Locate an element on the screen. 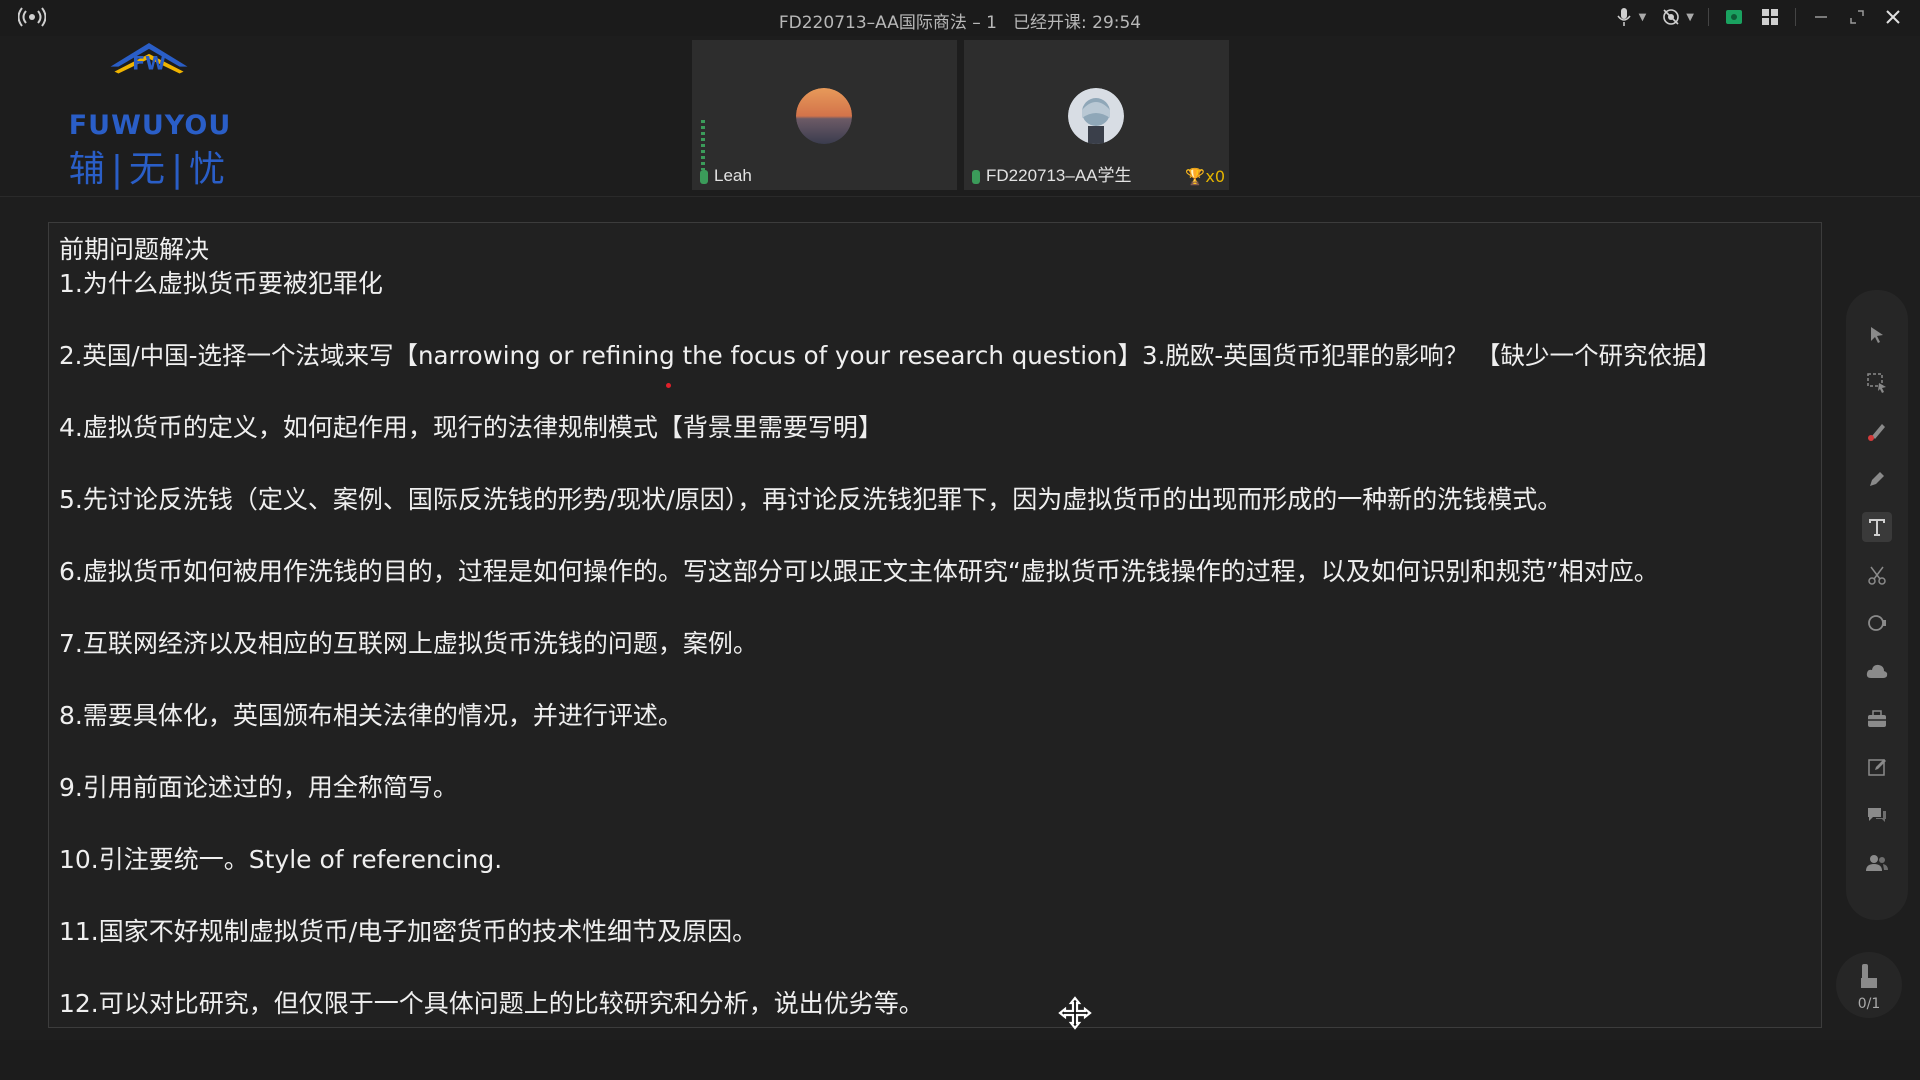 This screenshot has width=1920, height=1080. list-item: 11.国家不好规制虚拟货币/电子加密货币的技术性细节及原因。 is located at coordinates (408, 931).